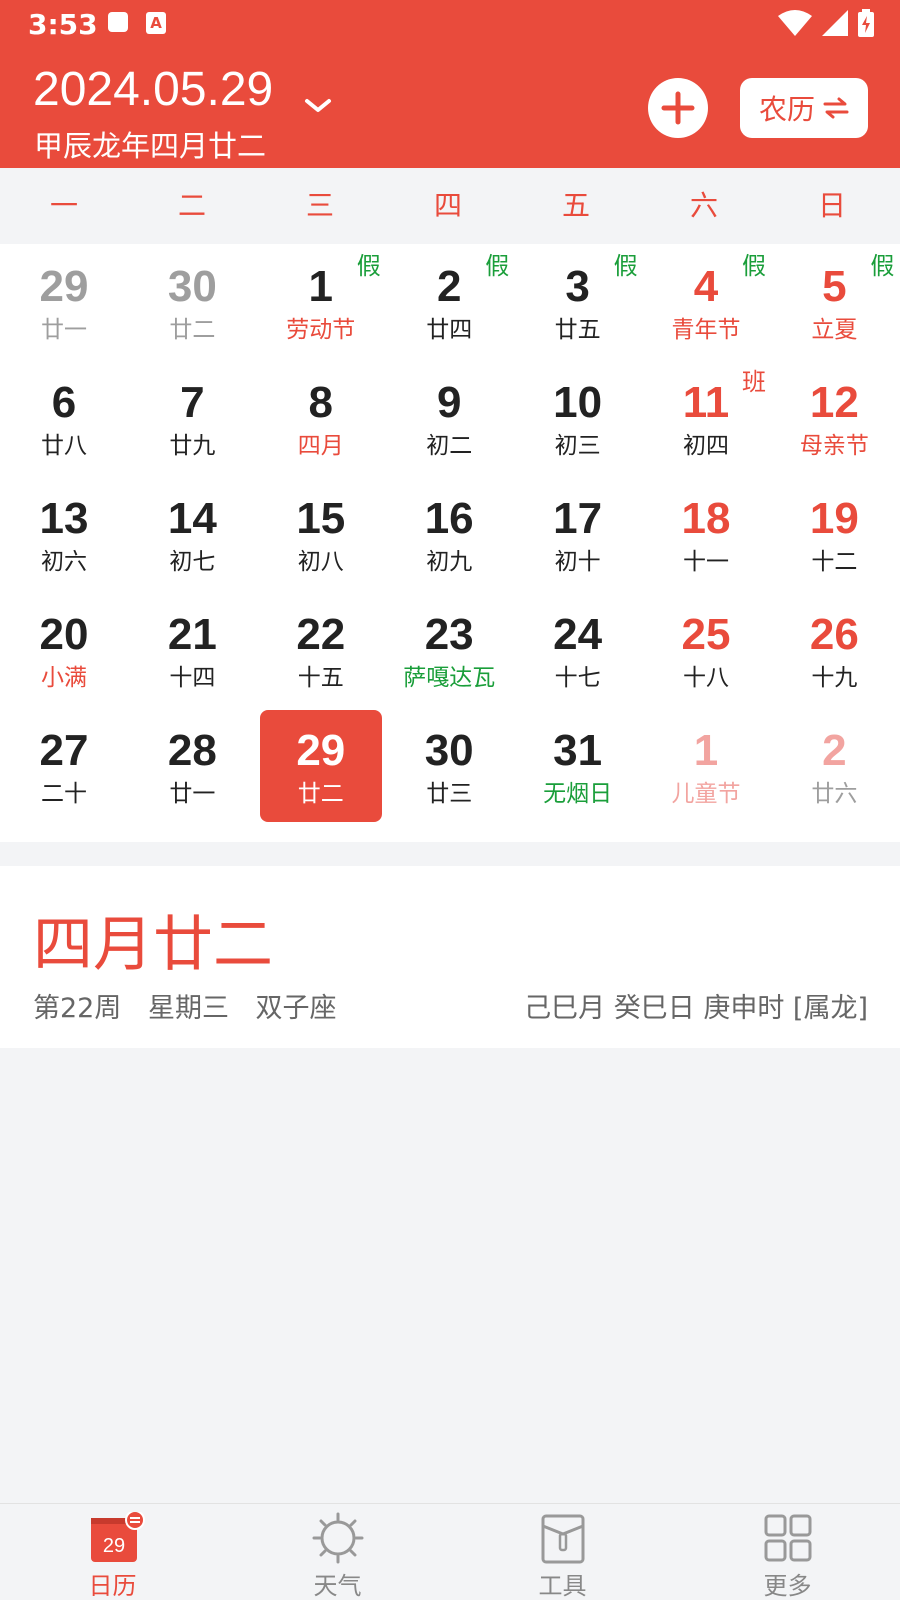  I want to click on calendar-day: 23 萨嘎达瓦, so click(449, 650).